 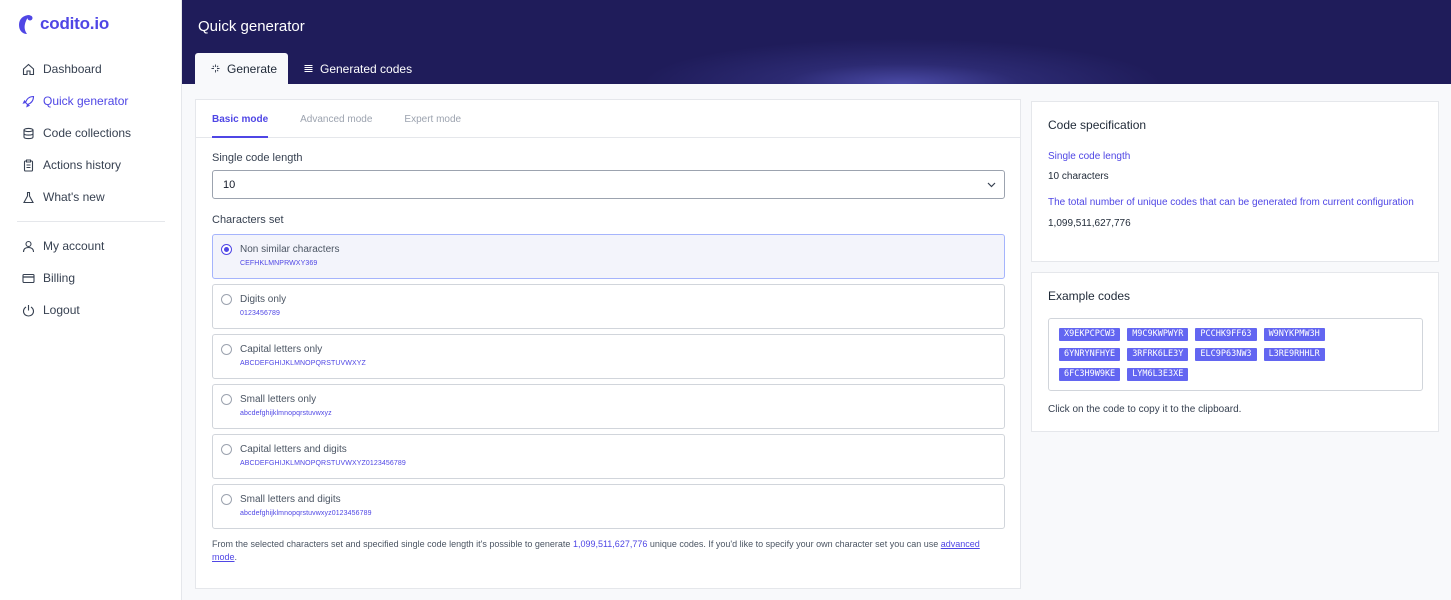 What do you see at coordinates (1226, 334) in the screenshot?
I see `example-code: PCCHK9FF63` at bounding box center [1226, 334].